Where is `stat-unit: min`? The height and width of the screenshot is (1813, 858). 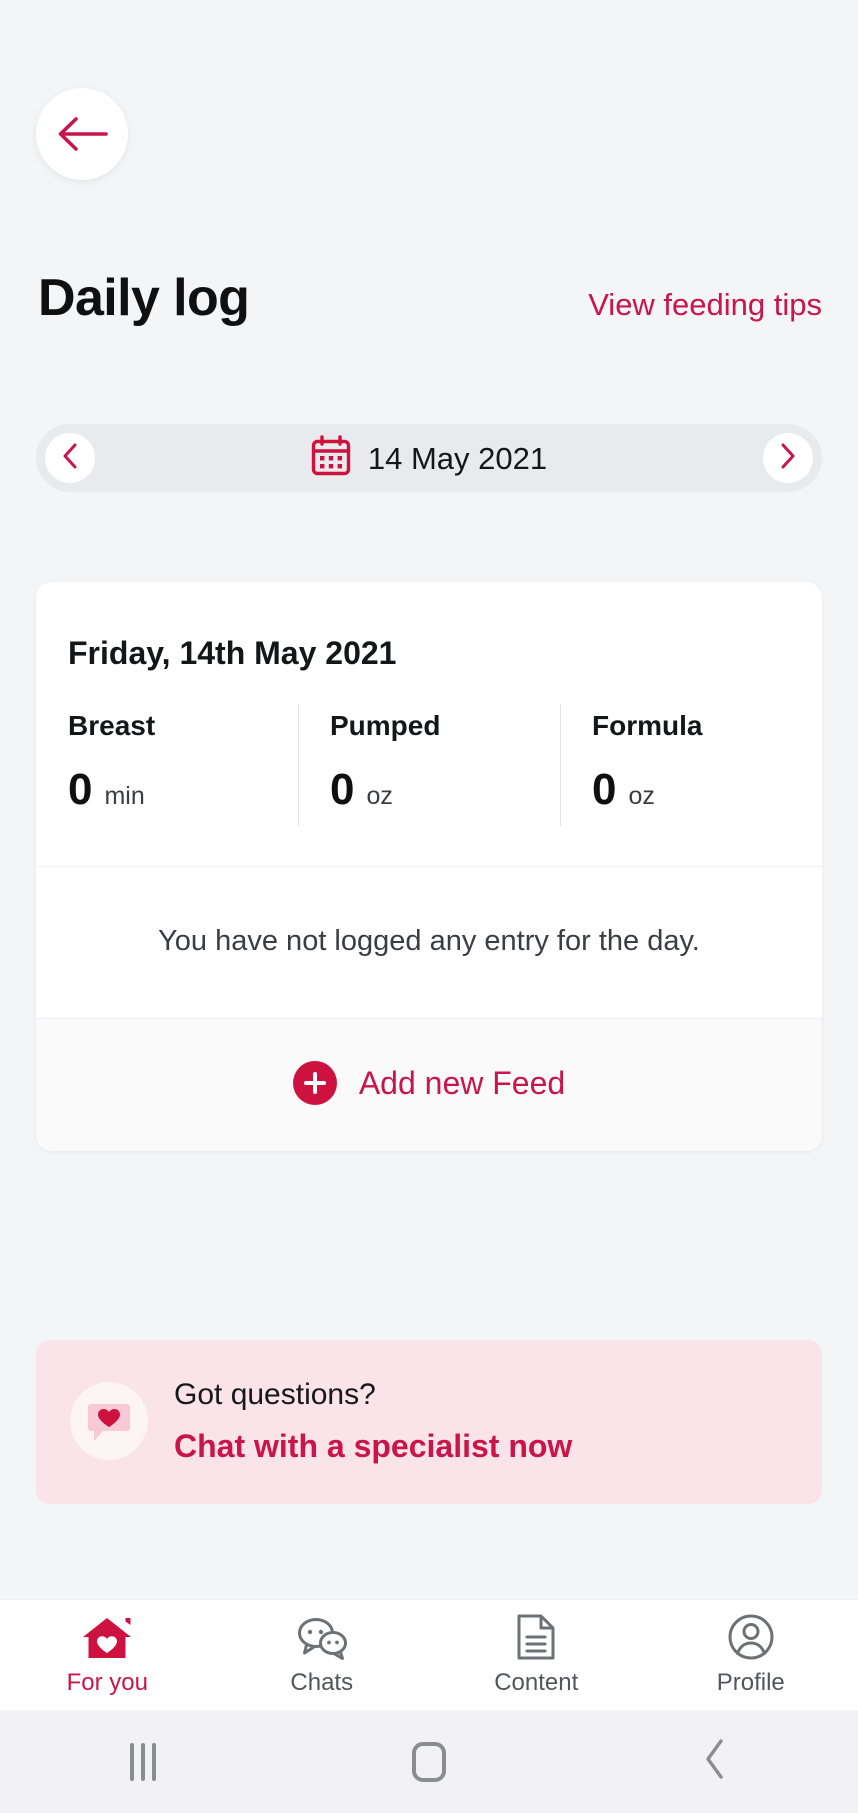
stat-unit: min is located at coordinates (124, 796).